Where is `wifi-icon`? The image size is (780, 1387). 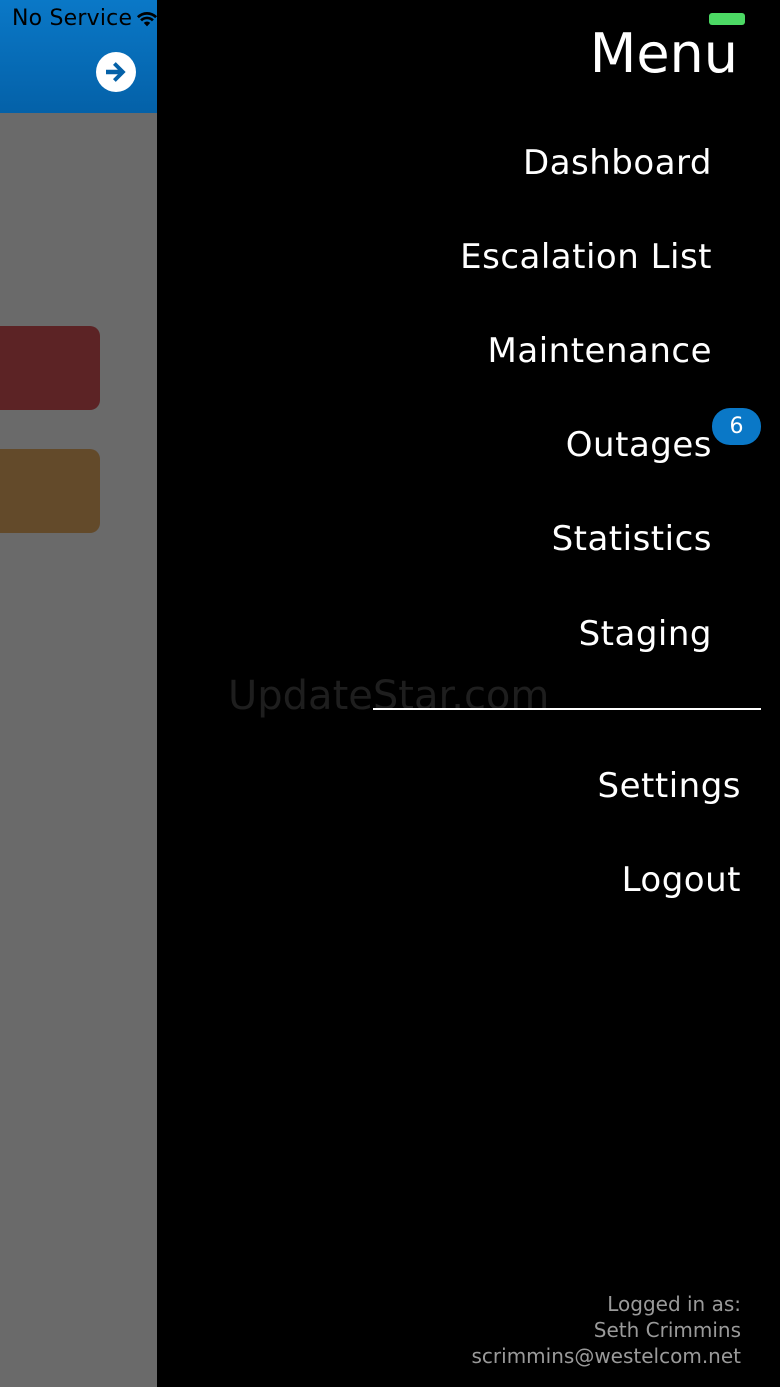
wifi-icon is located at coordinates (146, 19).